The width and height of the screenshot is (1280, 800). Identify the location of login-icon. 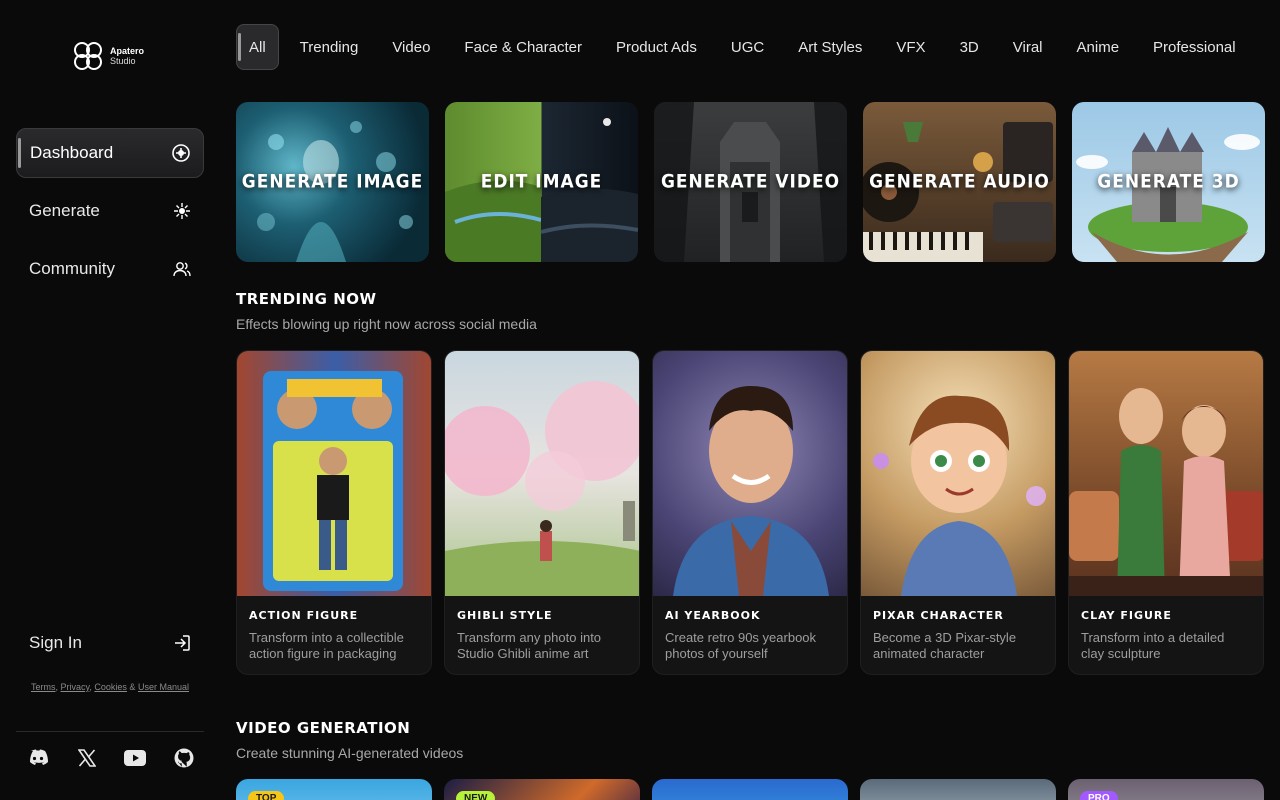
(182, 643).